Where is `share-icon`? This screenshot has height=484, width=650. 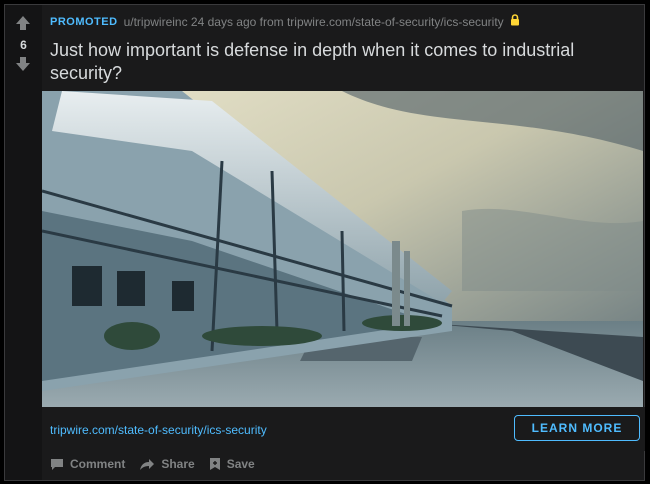 share-icon is located at coordinates (147, 464).